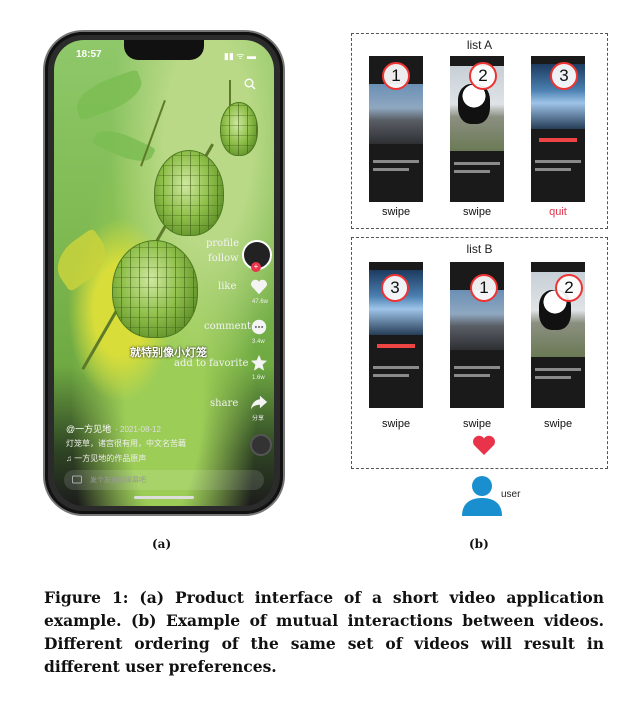 Image resolution: width=640 pixels, height=711 pixels. Describe the element at coordinates (250, 84) in the screenshot. I see `search-icon` at that location.